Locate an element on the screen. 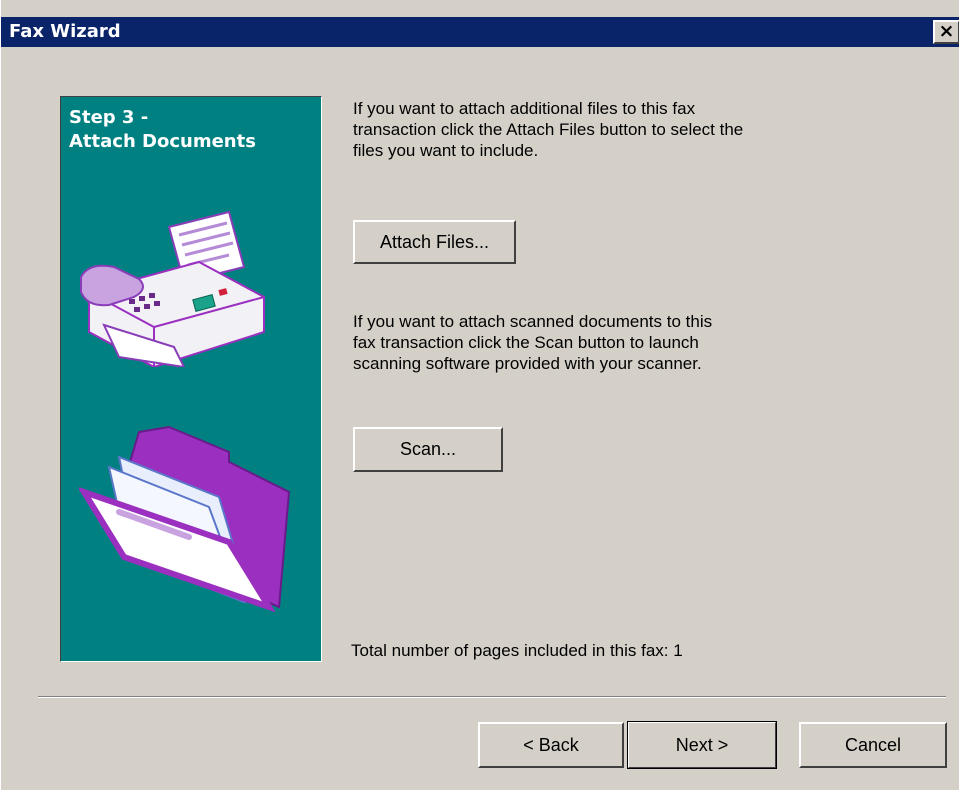  fax-machine-icon is located at coordinates (172, 288).